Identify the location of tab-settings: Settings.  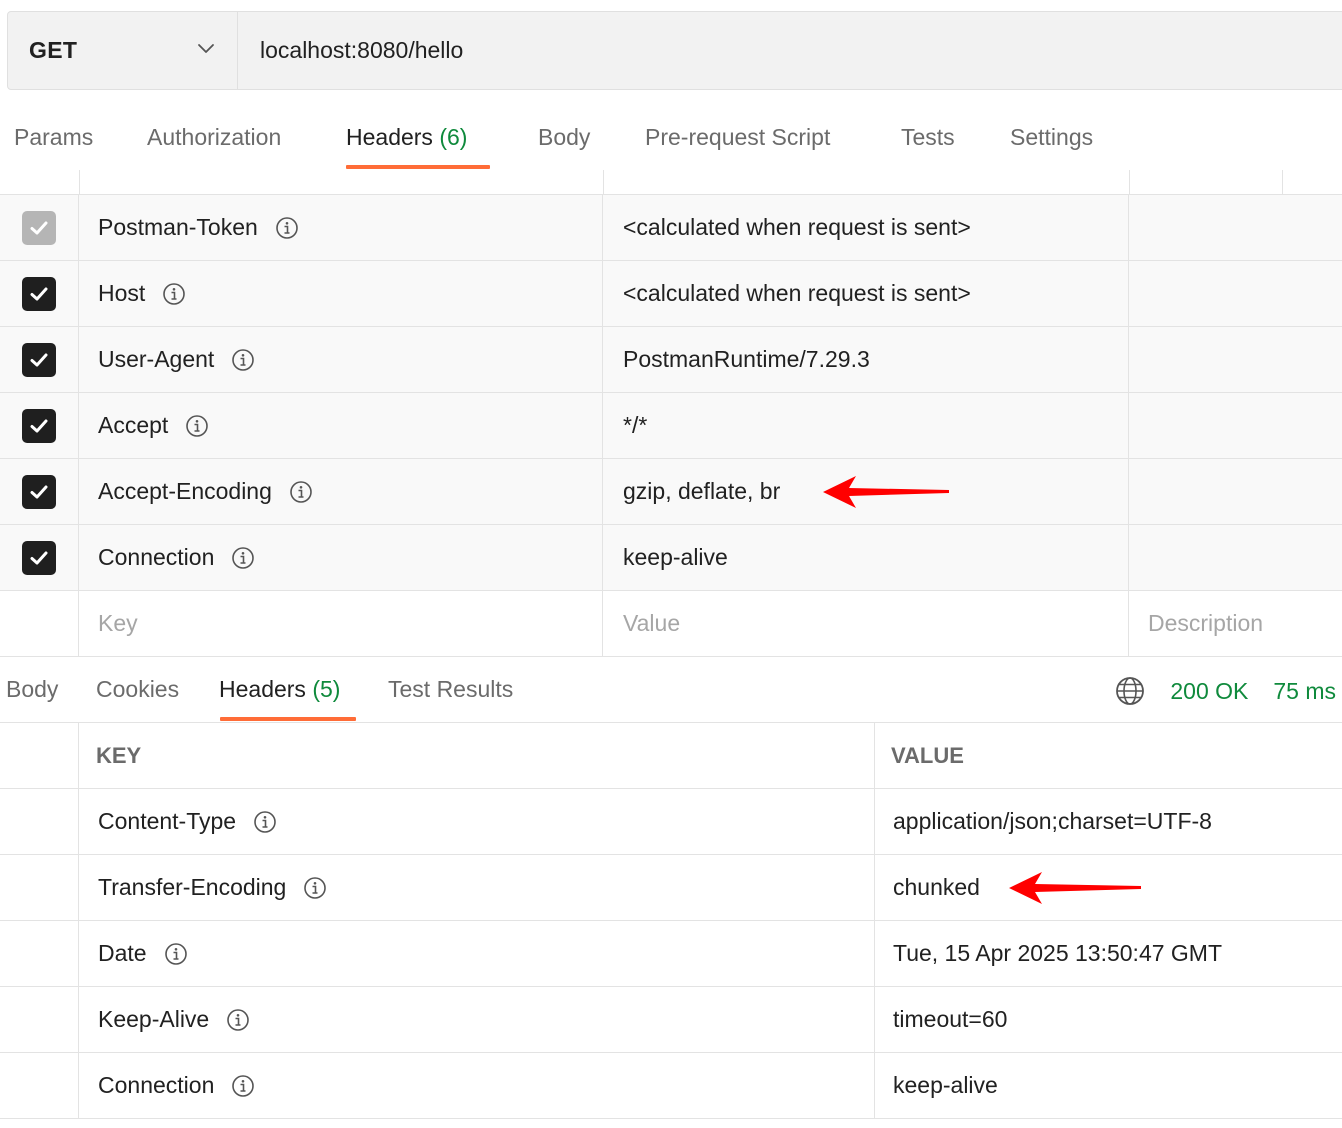
(1051, 137).